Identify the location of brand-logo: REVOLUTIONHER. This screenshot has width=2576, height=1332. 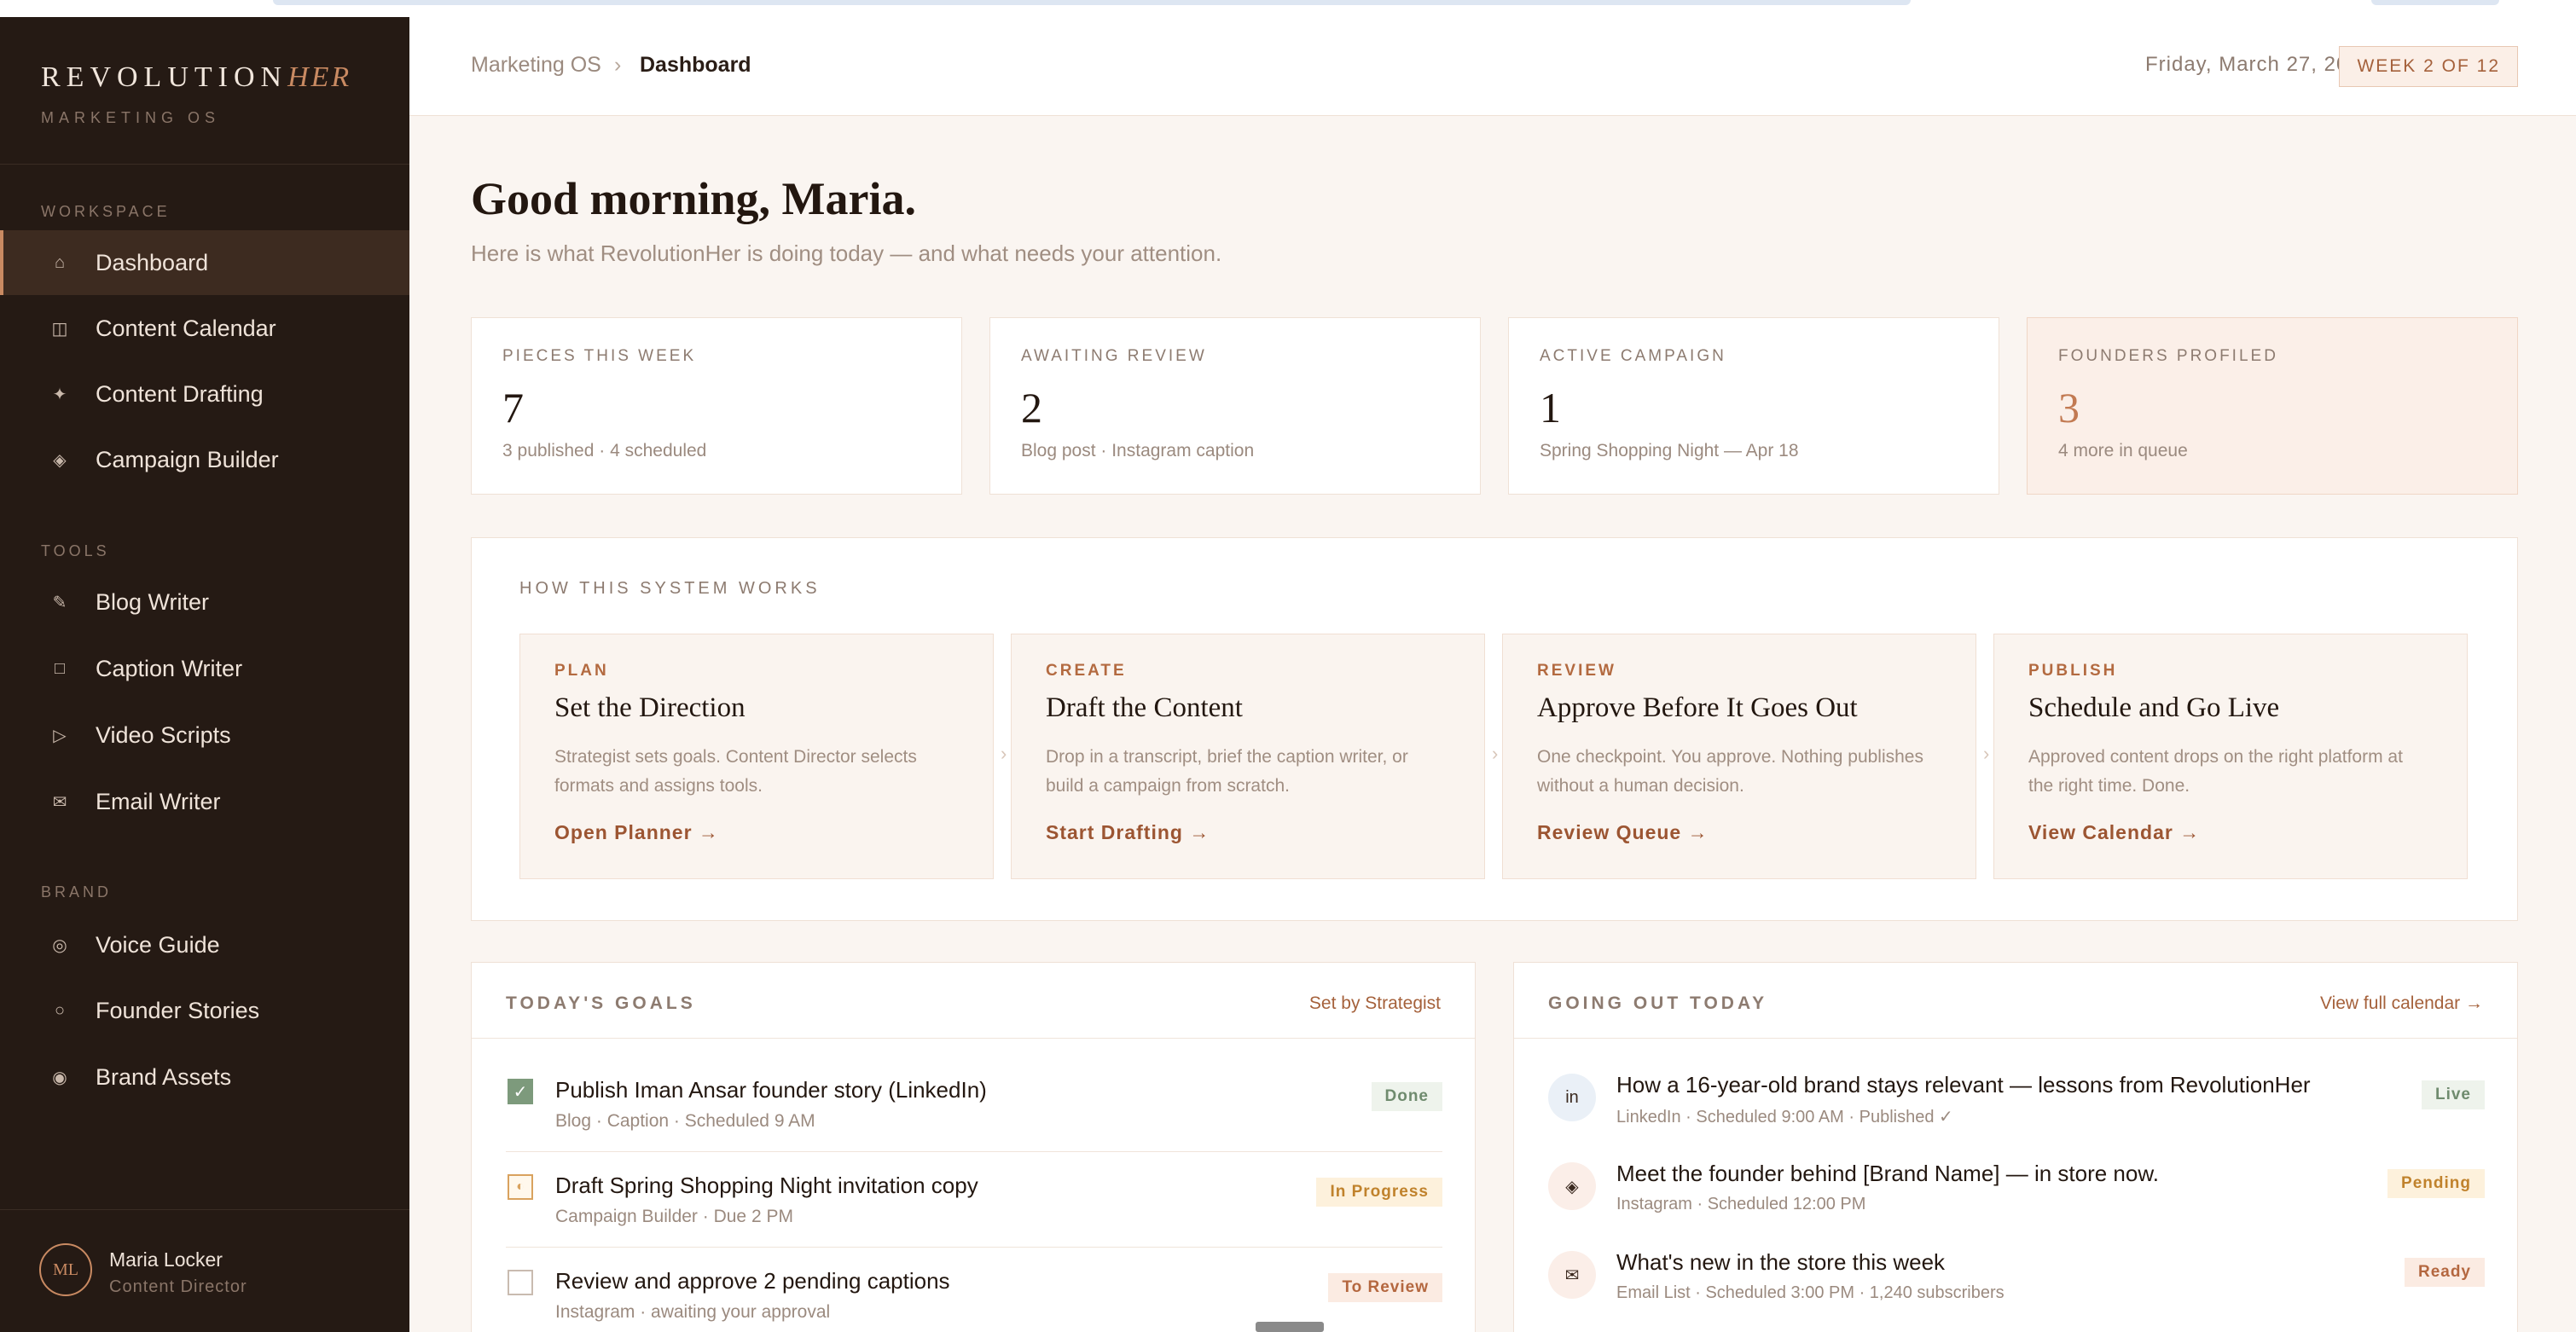
(196, 77).